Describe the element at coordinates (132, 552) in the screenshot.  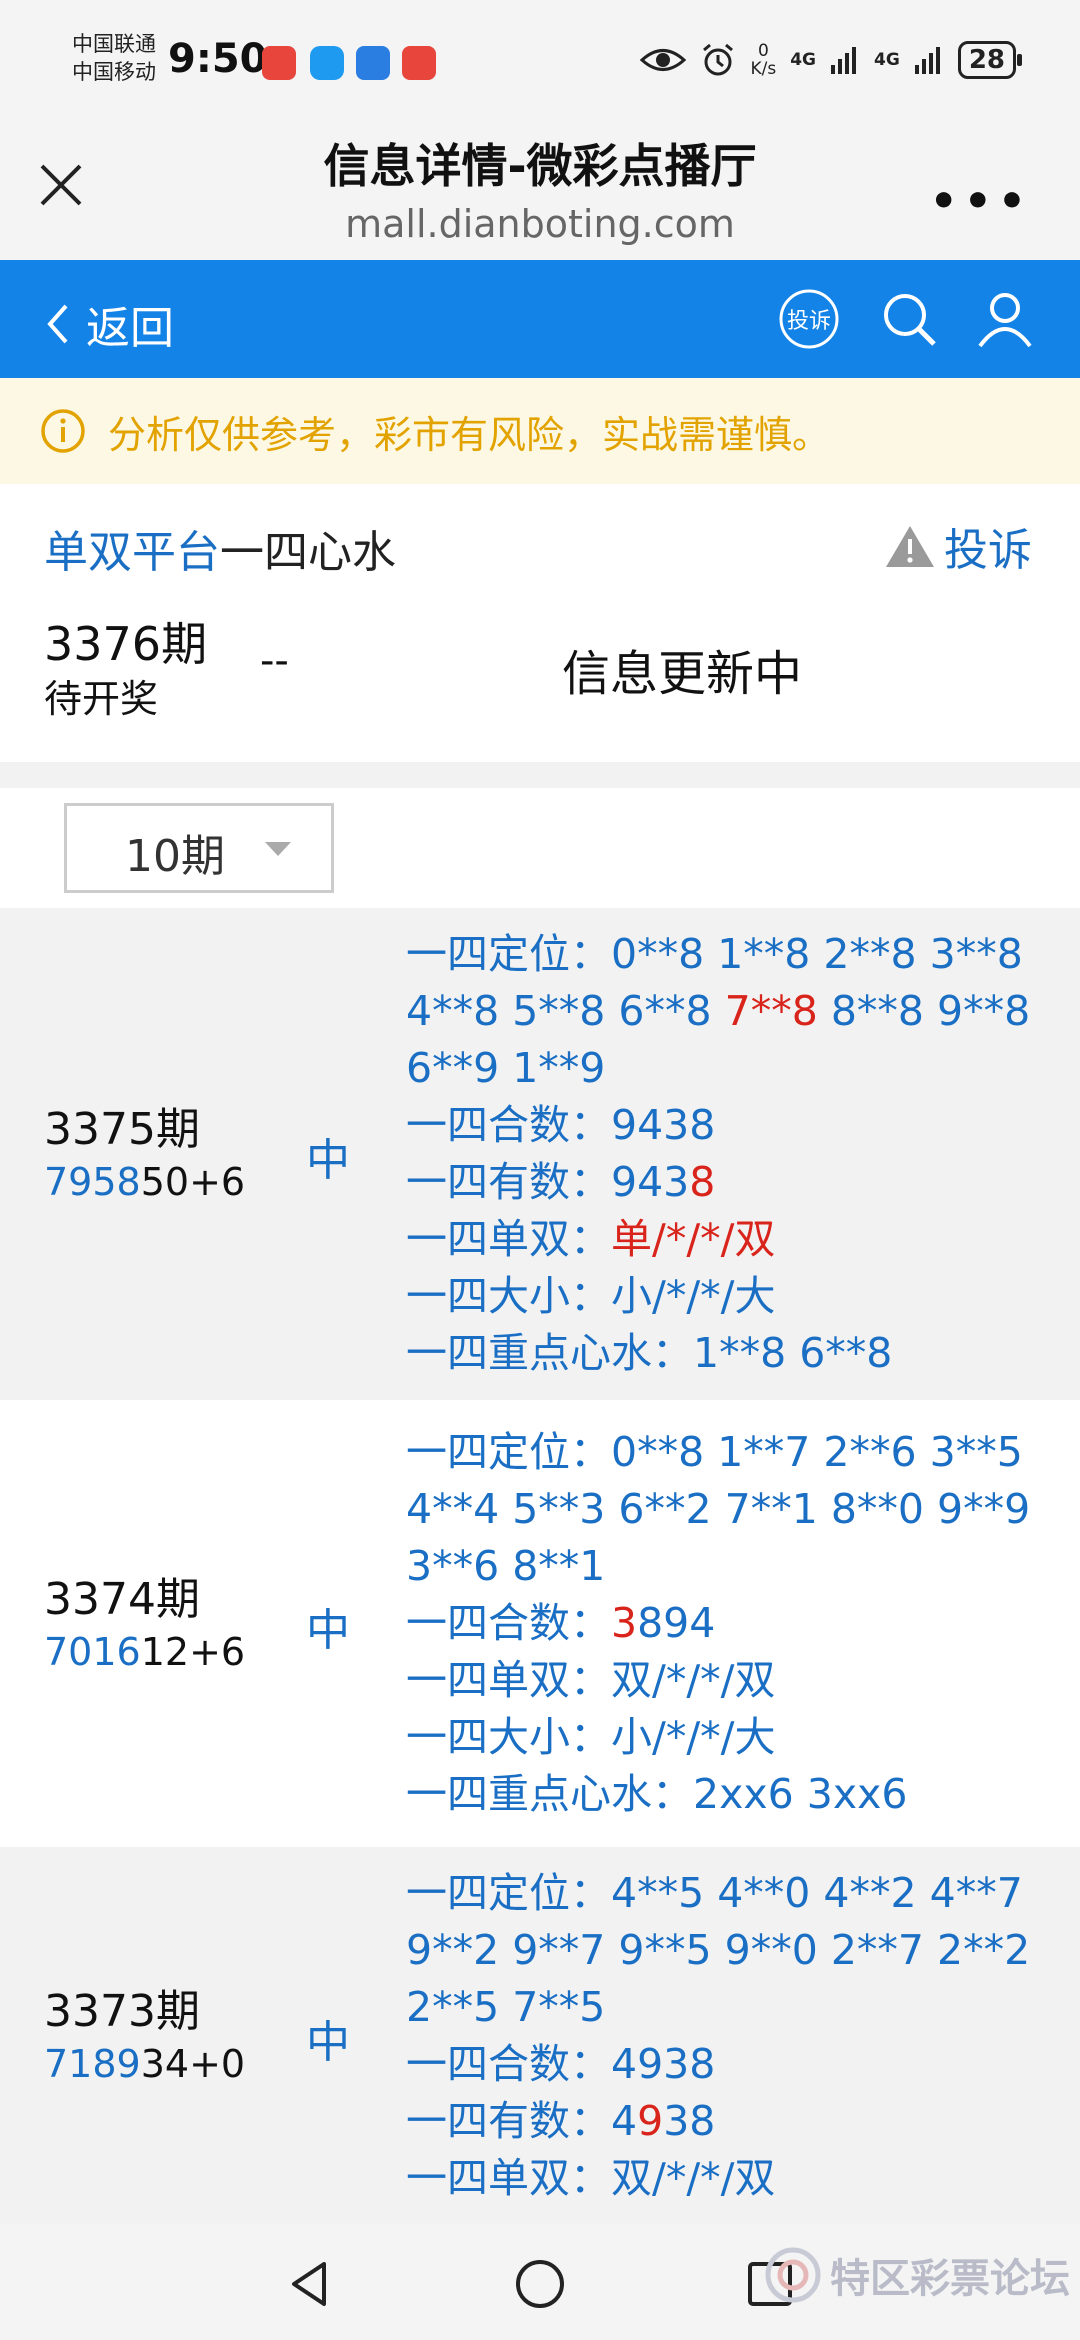
I see `plan-platform-link: 单双平台` at that location.